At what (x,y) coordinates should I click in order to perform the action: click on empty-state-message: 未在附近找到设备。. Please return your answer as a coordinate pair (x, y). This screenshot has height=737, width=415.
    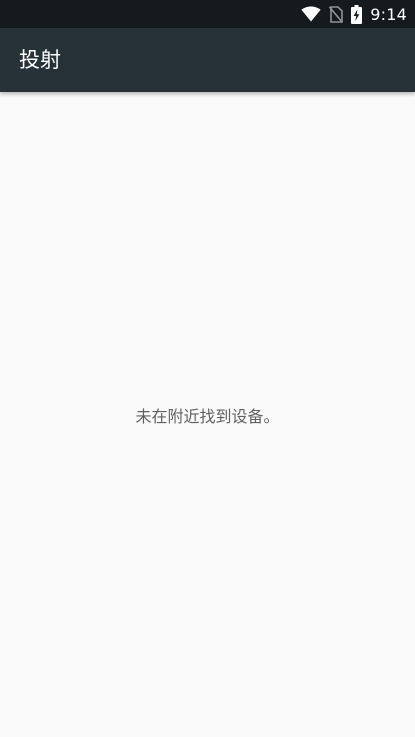
    Looking at the image, I should click on (207, 416).